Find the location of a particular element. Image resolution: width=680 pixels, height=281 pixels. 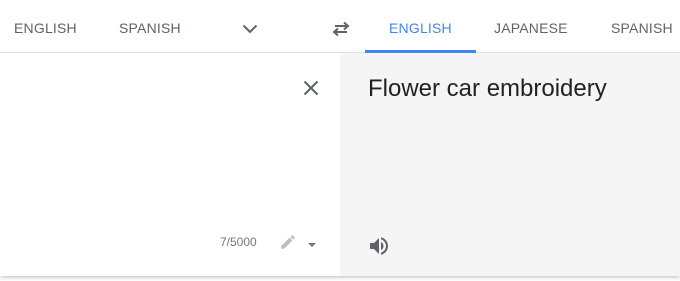

target-lang-tab-japanese: JAPANESE is located at coordinates (531, 28).